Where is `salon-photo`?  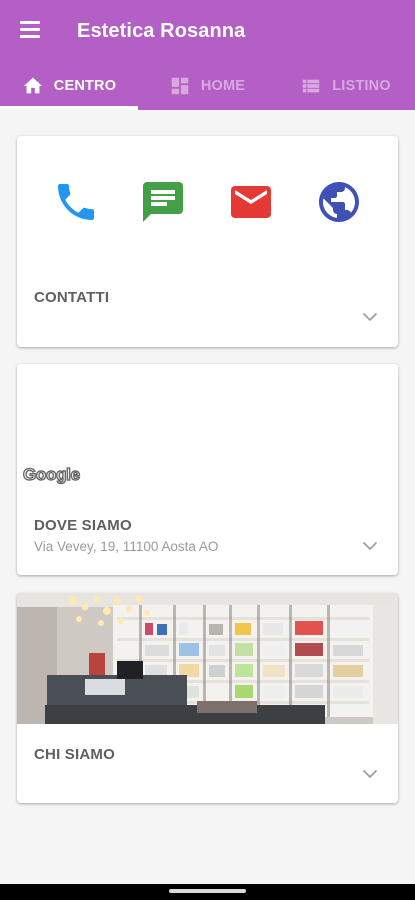
salon-photo is located at coordinates (207, 658).